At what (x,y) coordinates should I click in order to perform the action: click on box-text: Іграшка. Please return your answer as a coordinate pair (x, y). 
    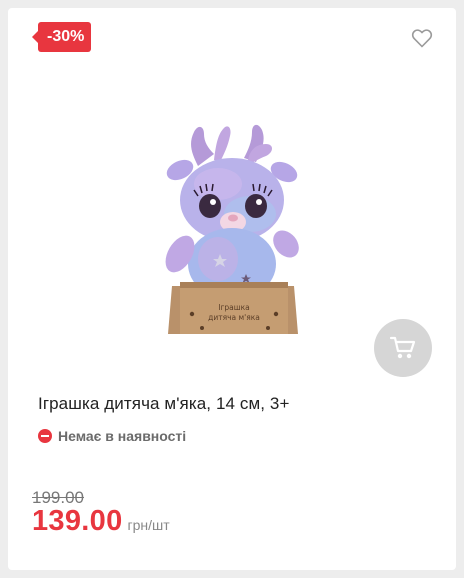
    Looking at the image, I should click on (234, 307).